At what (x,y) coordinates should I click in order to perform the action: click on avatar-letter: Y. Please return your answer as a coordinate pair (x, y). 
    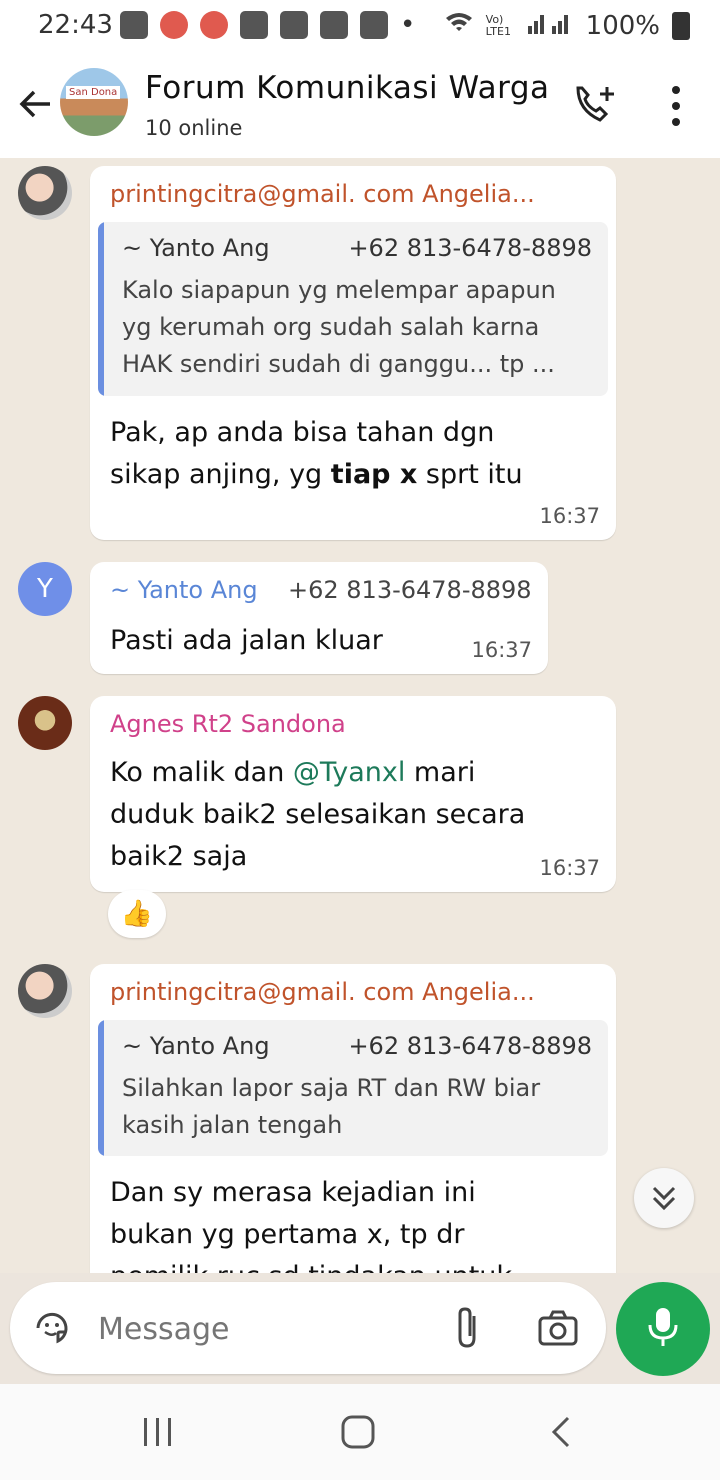
    Looking at the image, I should click on (45, 589).